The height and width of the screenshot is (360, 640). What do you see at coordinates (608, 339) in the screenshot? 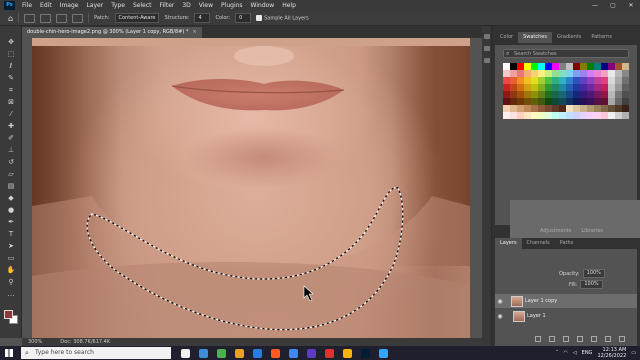
I see `new-layer-icon` at bounding box center [608, 339].